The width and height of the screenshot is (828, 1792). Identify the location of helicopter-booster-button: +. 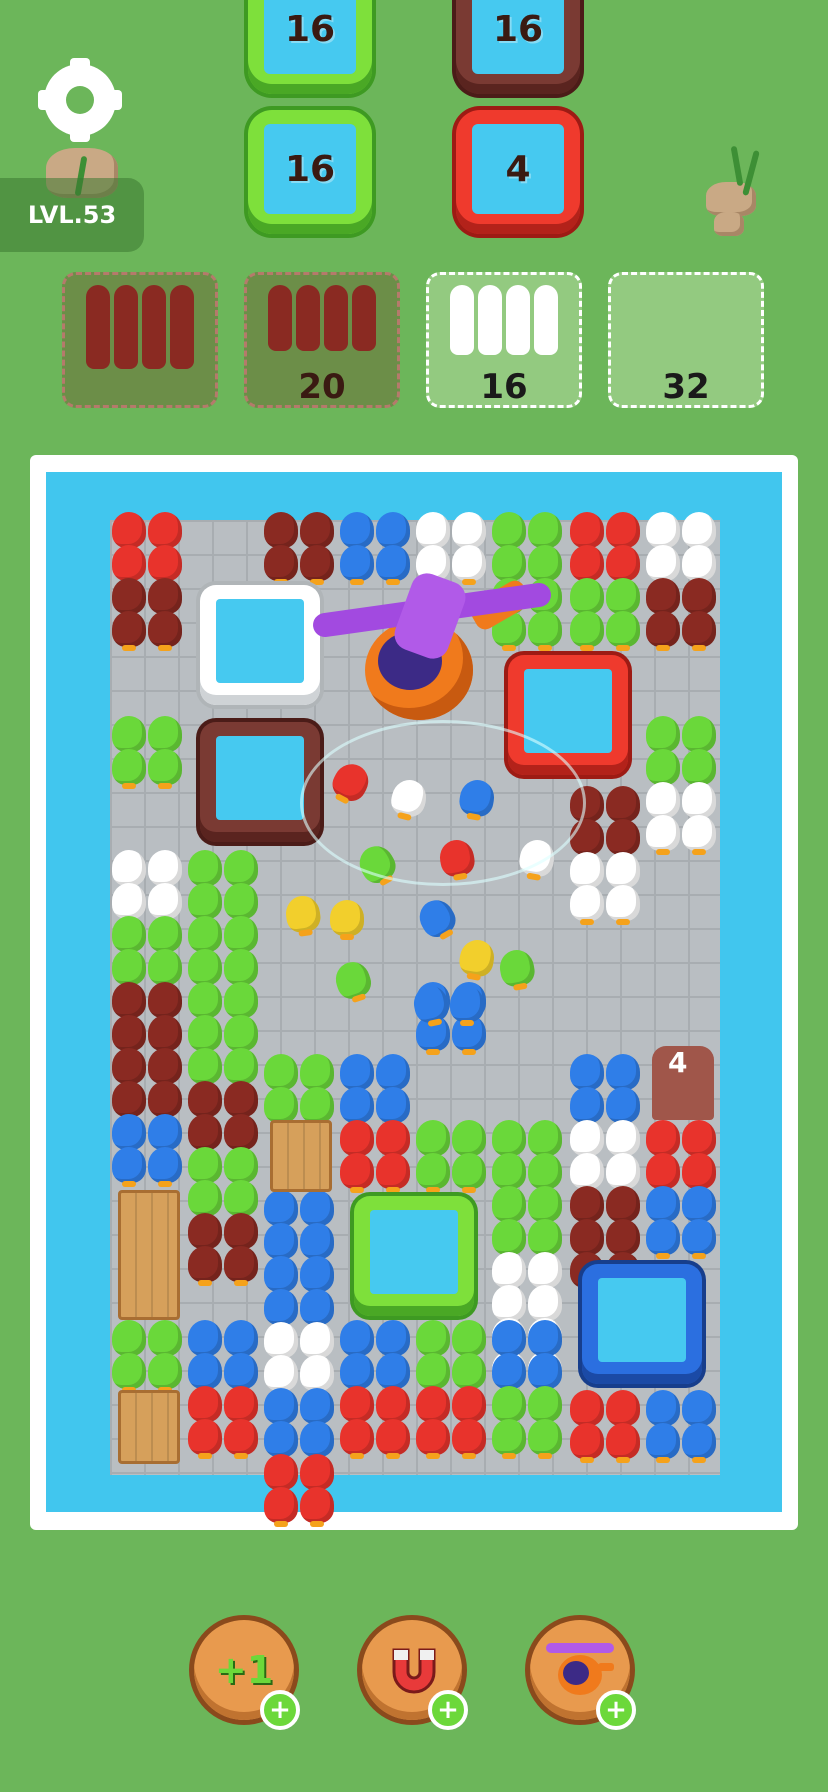
(583, 1675).